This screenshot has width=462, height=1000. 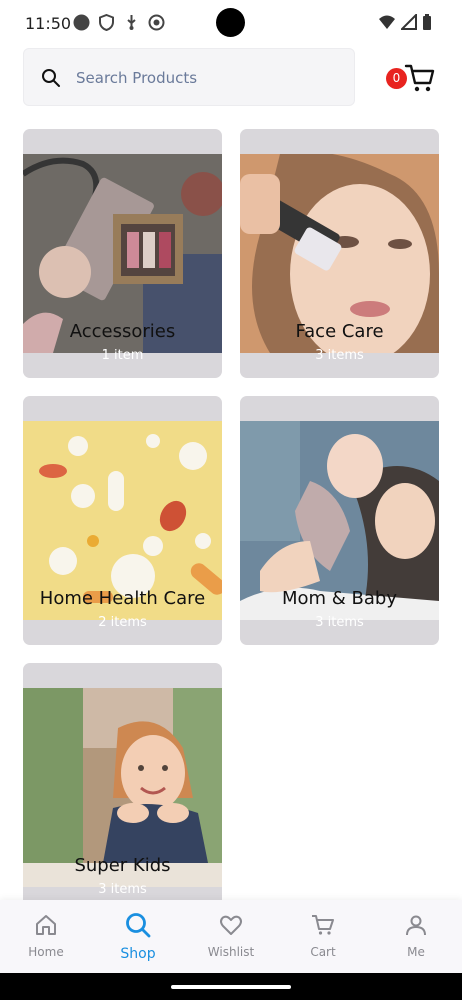 What do you see at coordinates (416, 952) in the screenshot?
I see `nav-label: Me` at bounding box center [416, 952].